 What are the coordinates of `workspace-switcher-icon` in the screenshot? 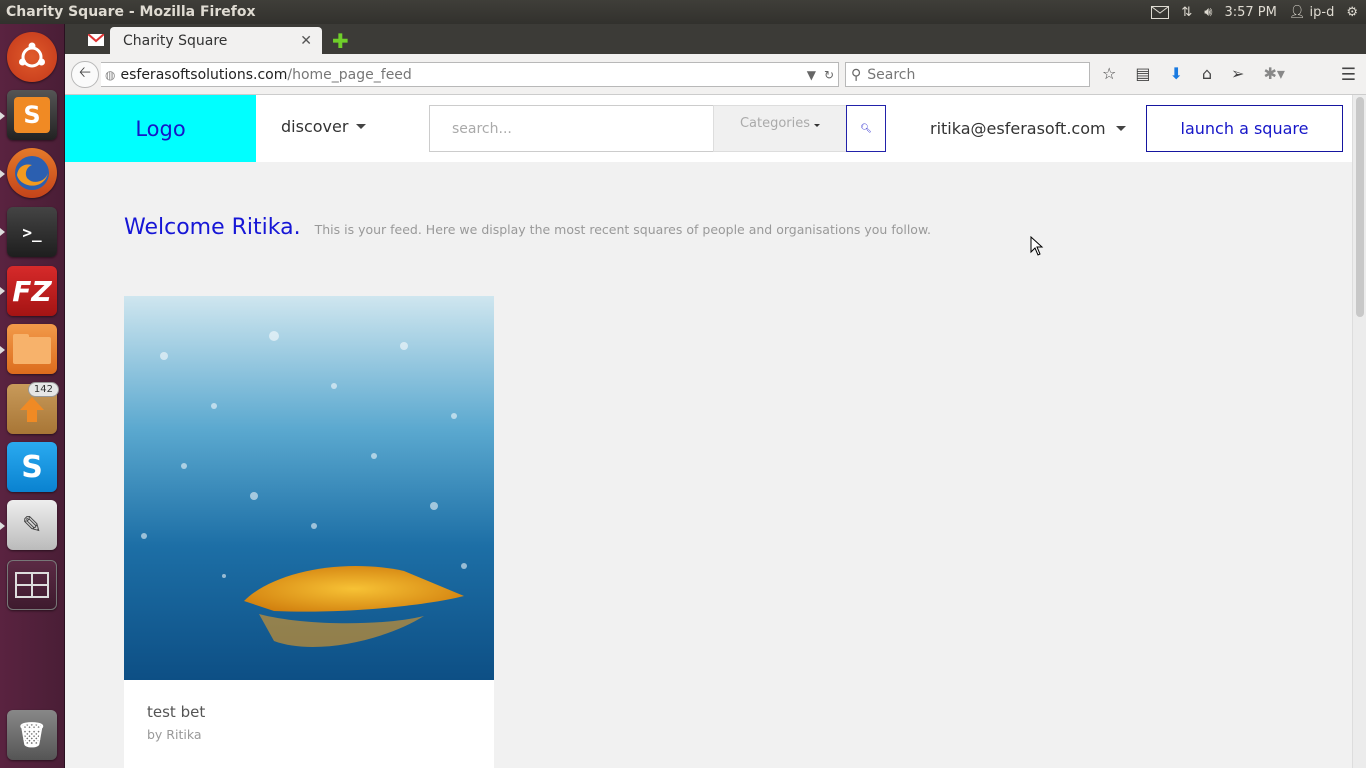 It's located at (32, 585).